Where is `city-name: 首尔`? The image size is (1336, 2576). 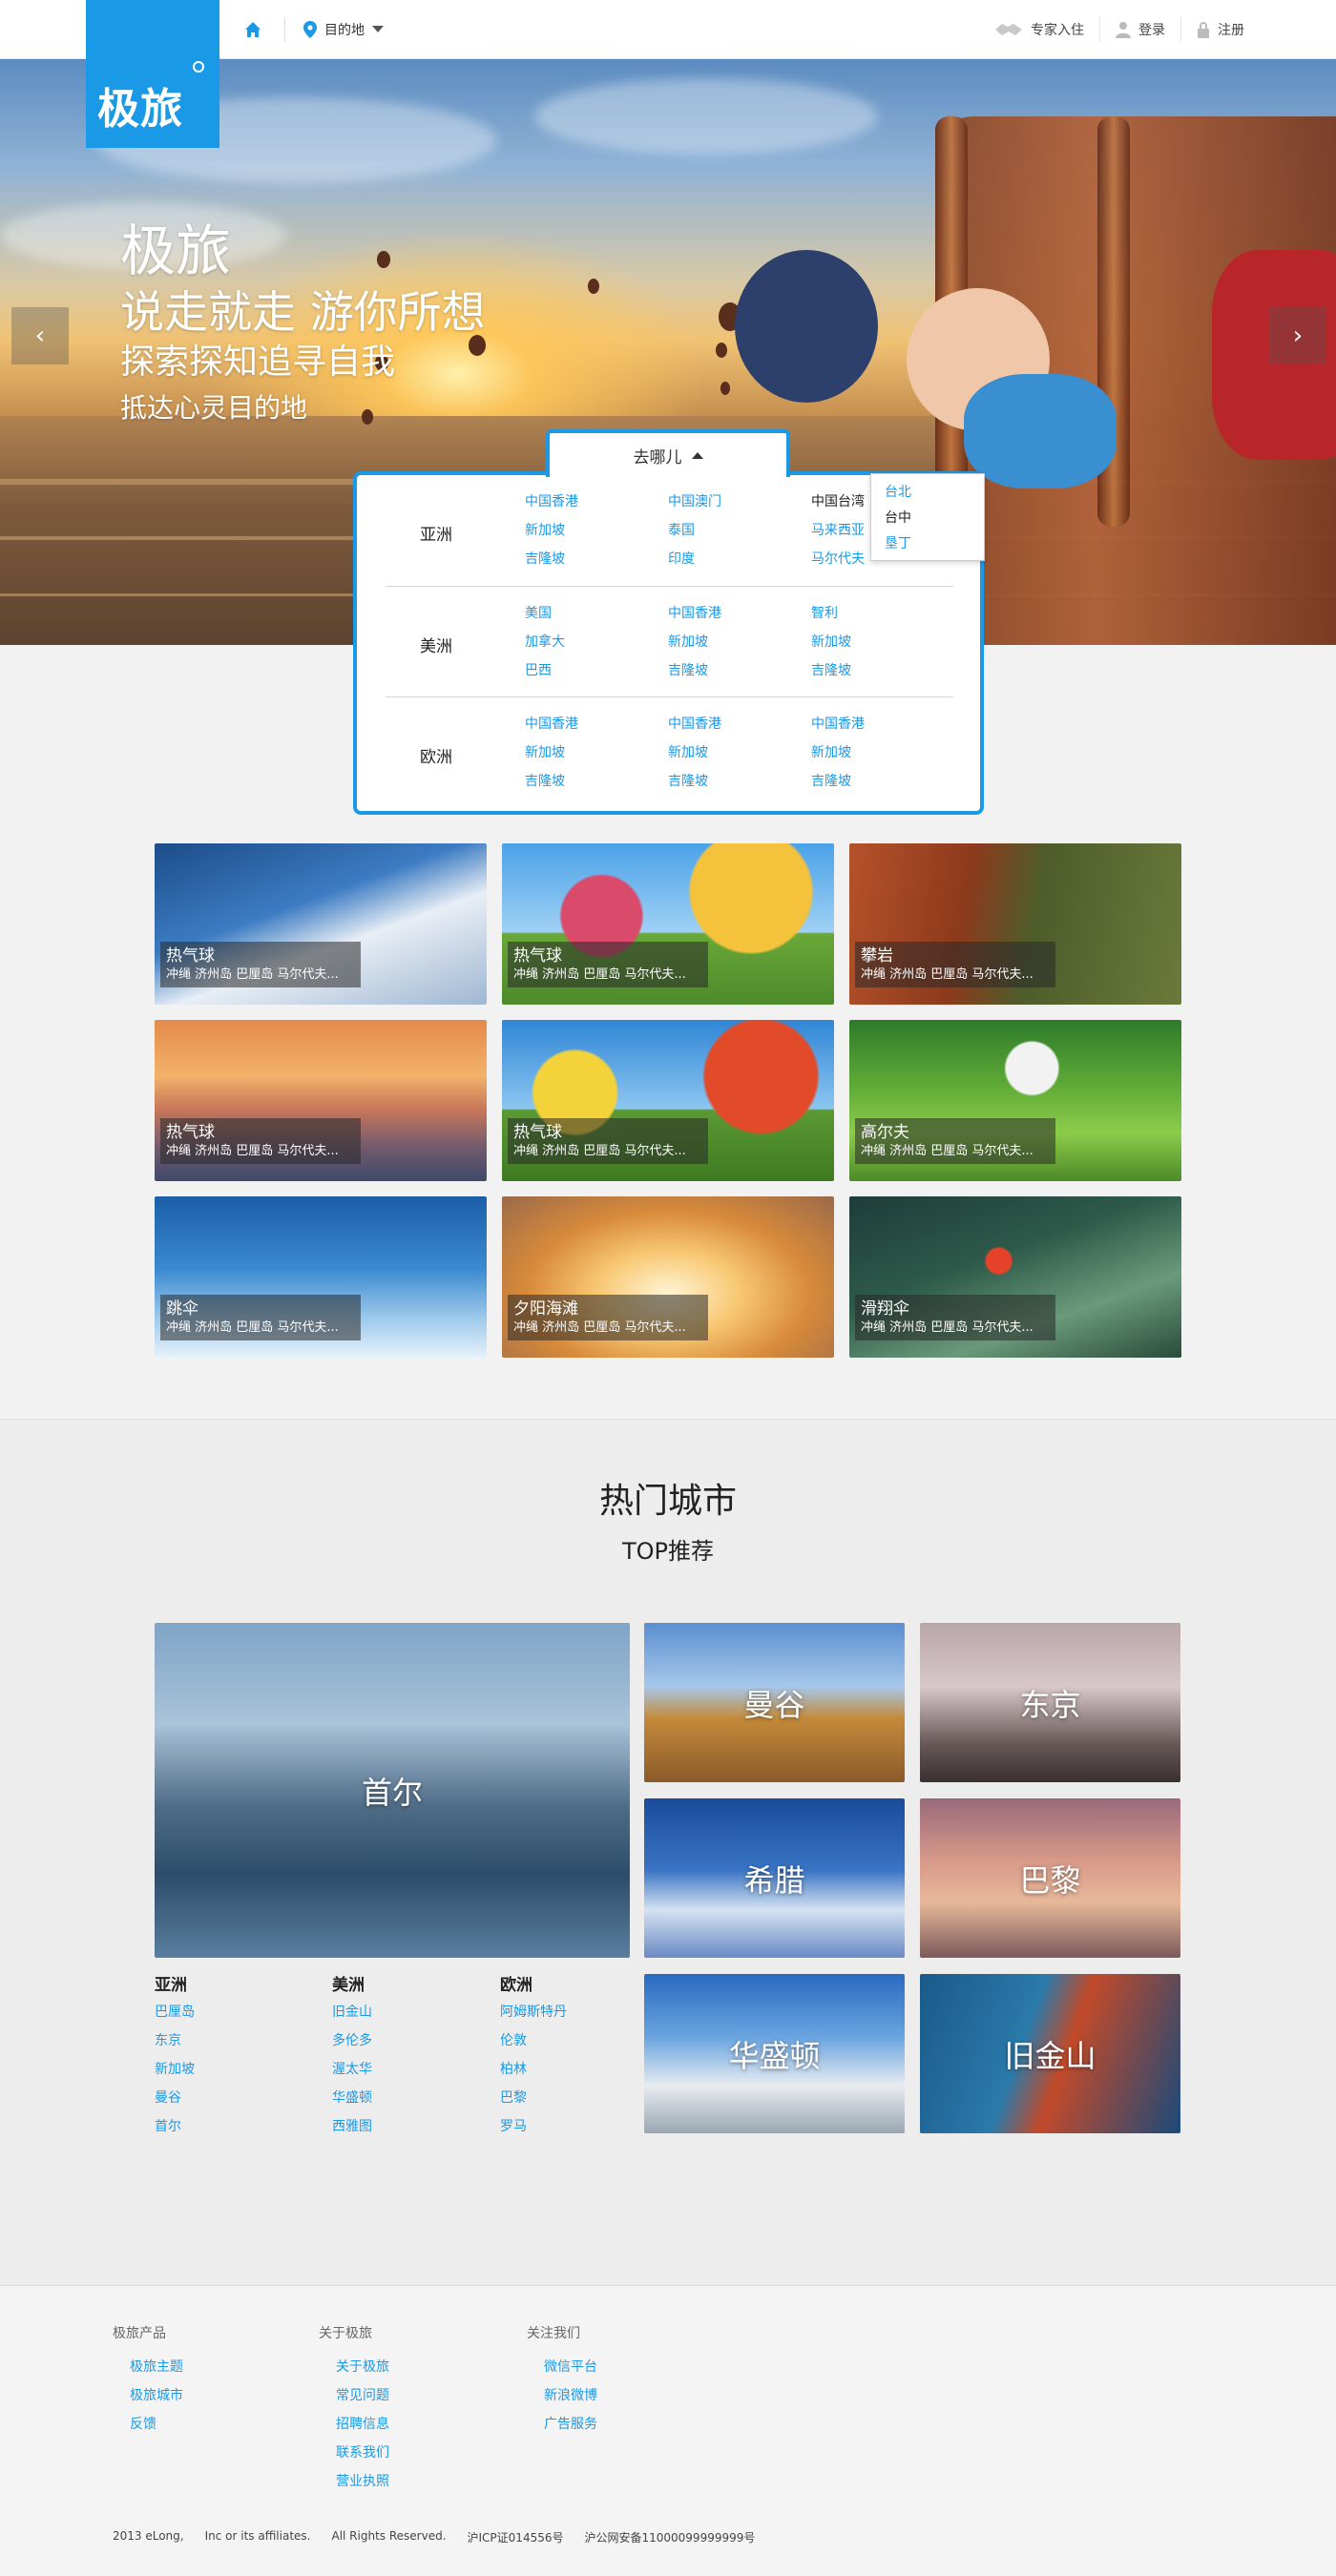 city-name: 首尔 is located at coordinates (392, 1792).